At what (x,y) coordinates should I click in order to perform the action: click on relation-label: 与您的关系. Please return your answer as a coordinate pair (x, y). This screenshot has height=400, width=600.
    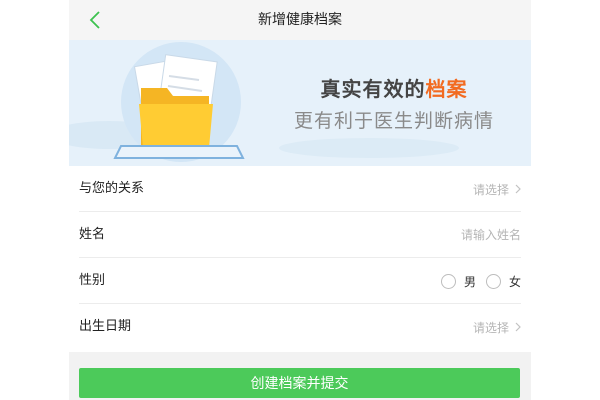
    Looking at the image, I should click on (112, 188).